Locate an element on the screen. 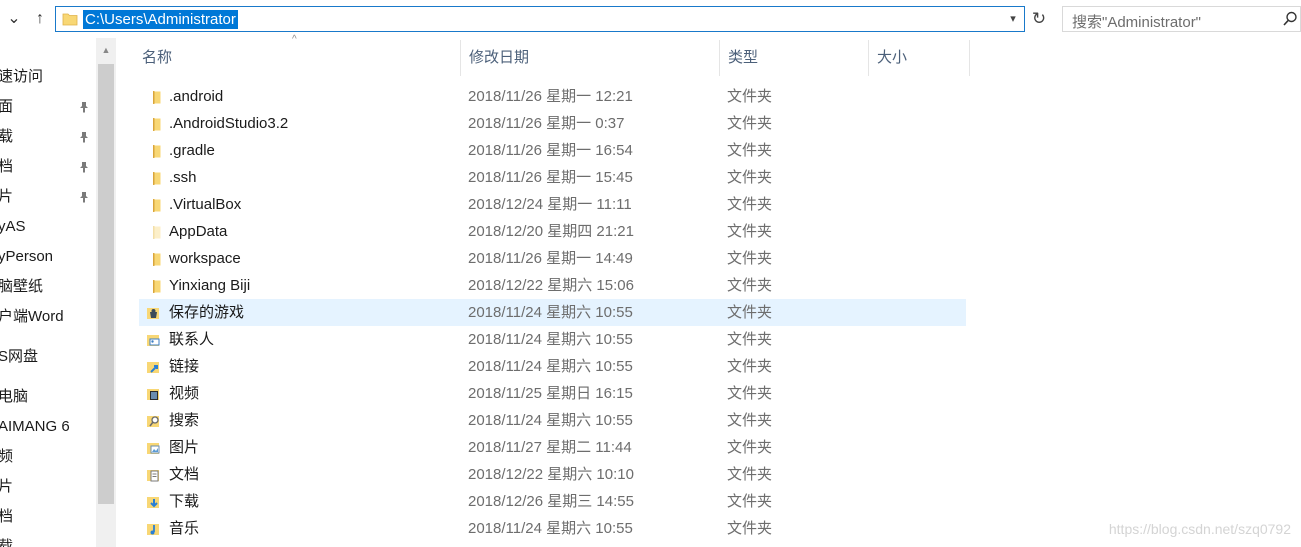  contacts-icon is located at coordinates (154, 339).